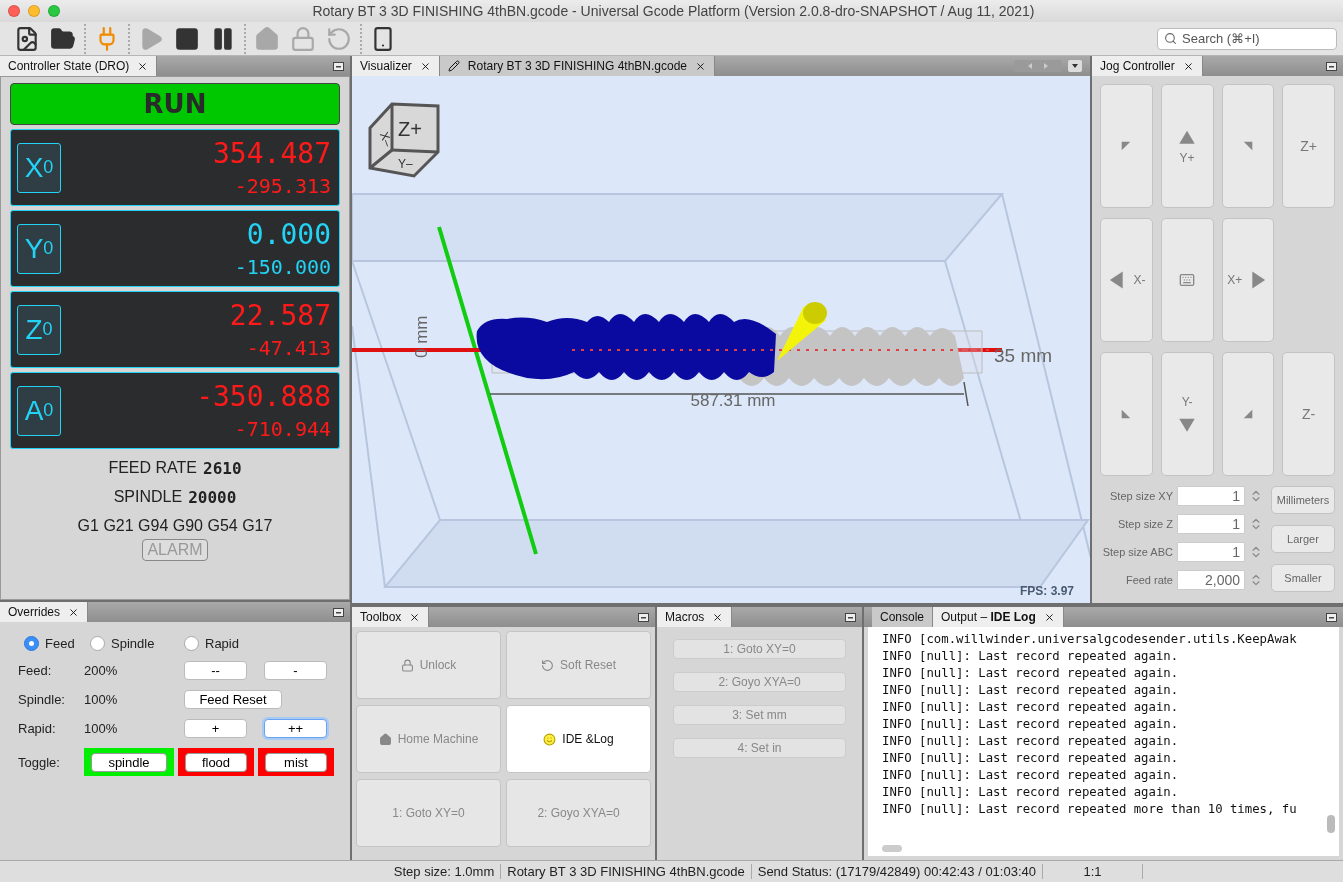 This screenshot has width=1343, height=882. Describe the element at coordinates (14, 11) in the screenshot. I see `close-window-icon` at that location.